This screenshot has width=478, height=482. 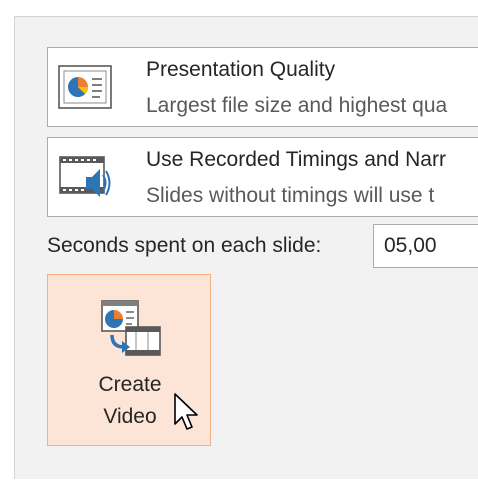 I want to click on presentation-quality-icon, so click(x=85, y=87).